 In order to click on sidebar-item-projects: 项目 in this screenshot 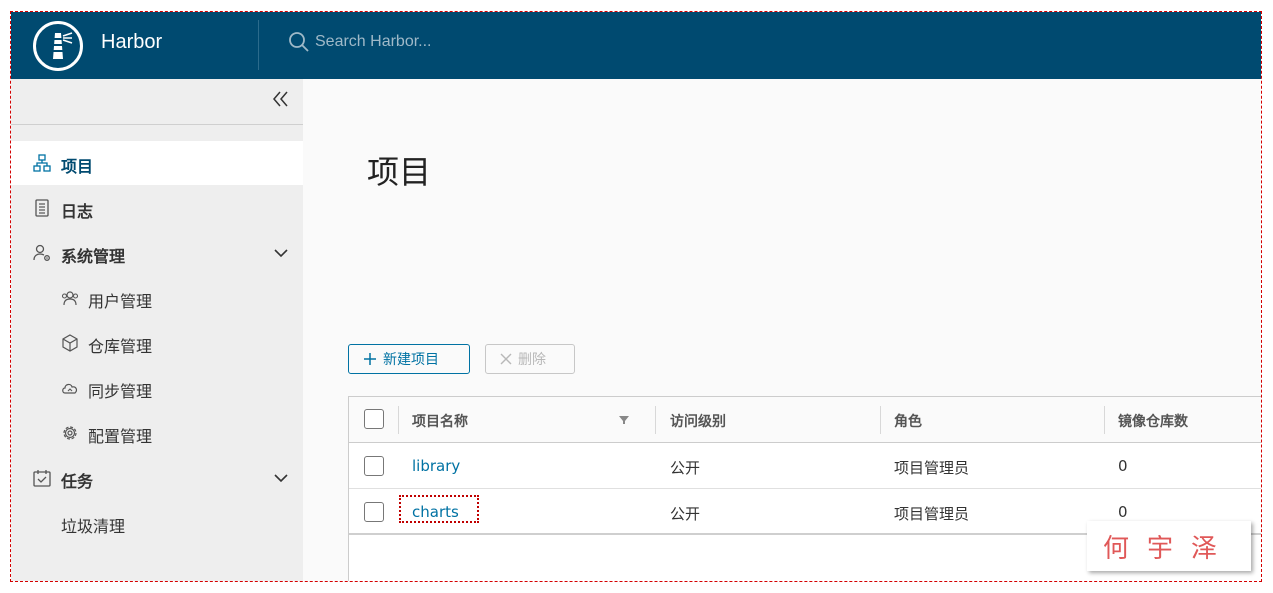, I will do `click(157, 163)`.